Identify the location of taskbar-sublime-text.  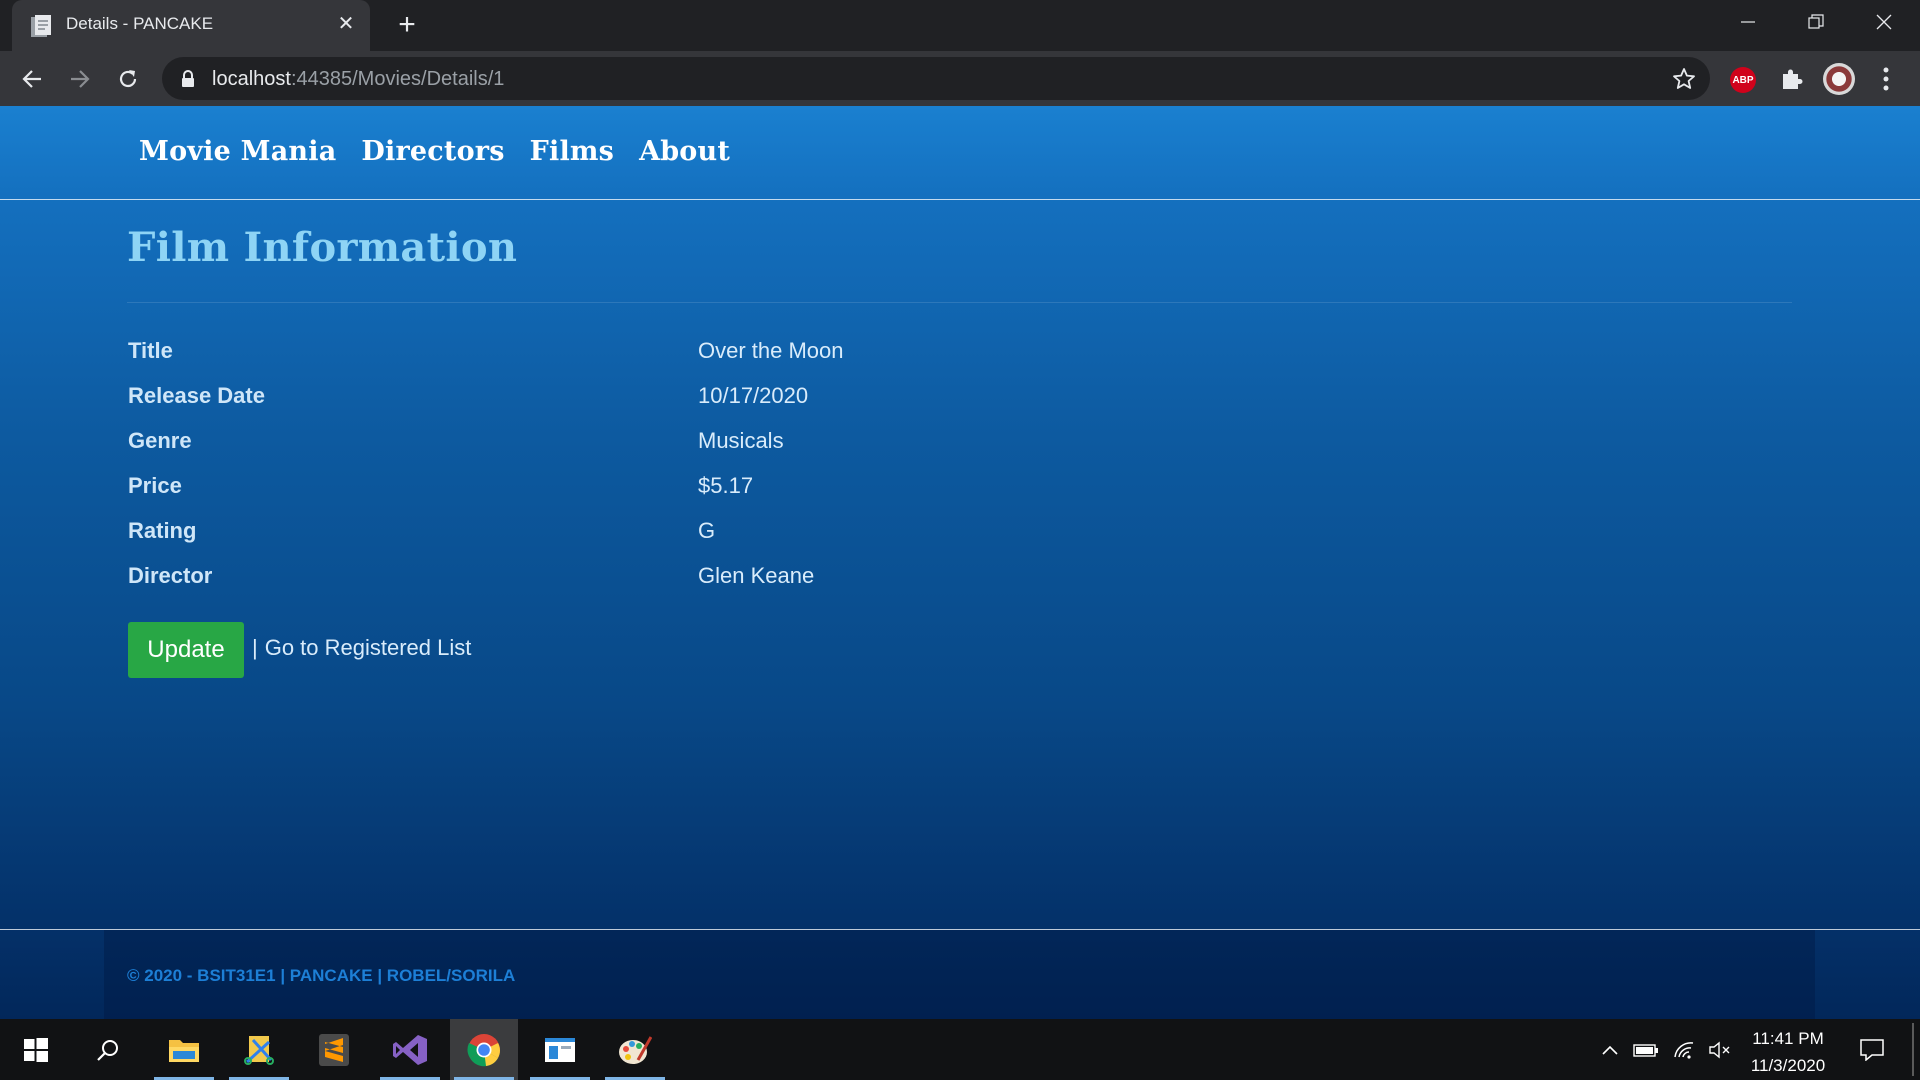
(334, 1049).